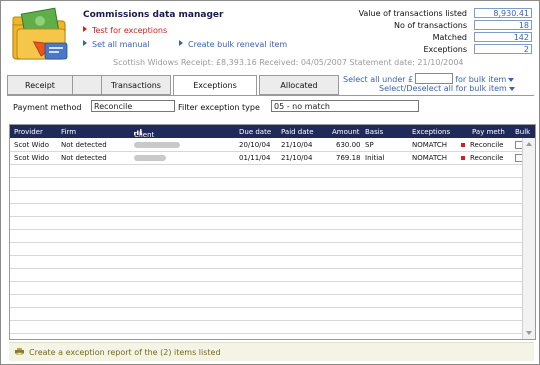 The image size is (540, 365). Describe the element at coordinates (47, 107) in the screenshot. I see `payment-method-label: Payment method` at that location.